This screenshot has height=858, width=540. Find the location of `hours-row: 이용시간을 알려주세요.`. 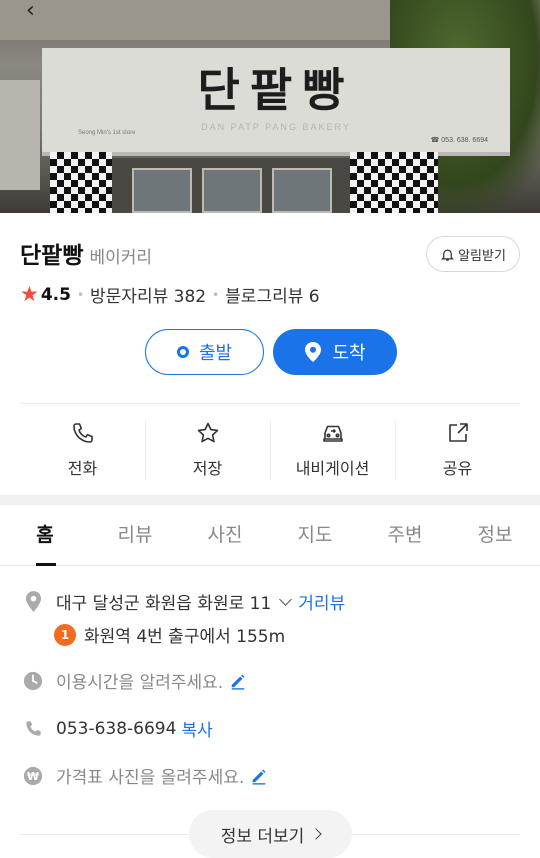

hours-row: 이용시간을 알려주세요. is located at coordinates (134, 680).